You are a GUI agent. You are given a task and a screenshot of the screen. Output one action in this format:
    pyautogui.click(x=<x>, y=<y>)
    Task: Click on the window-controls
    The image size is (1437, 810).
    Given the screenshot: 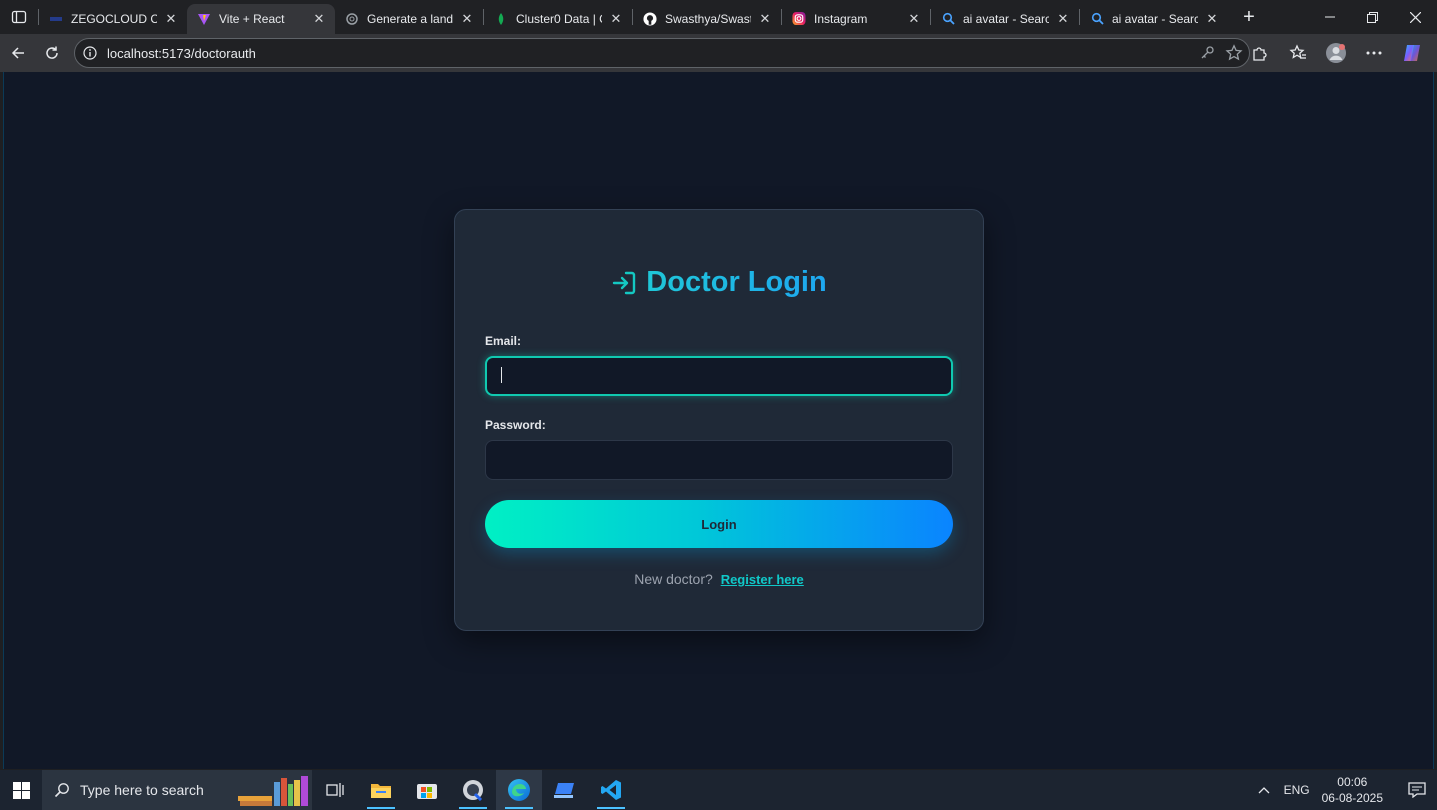 What is the action you would take?
    pyautogui.click(x=1372, y=17)
    